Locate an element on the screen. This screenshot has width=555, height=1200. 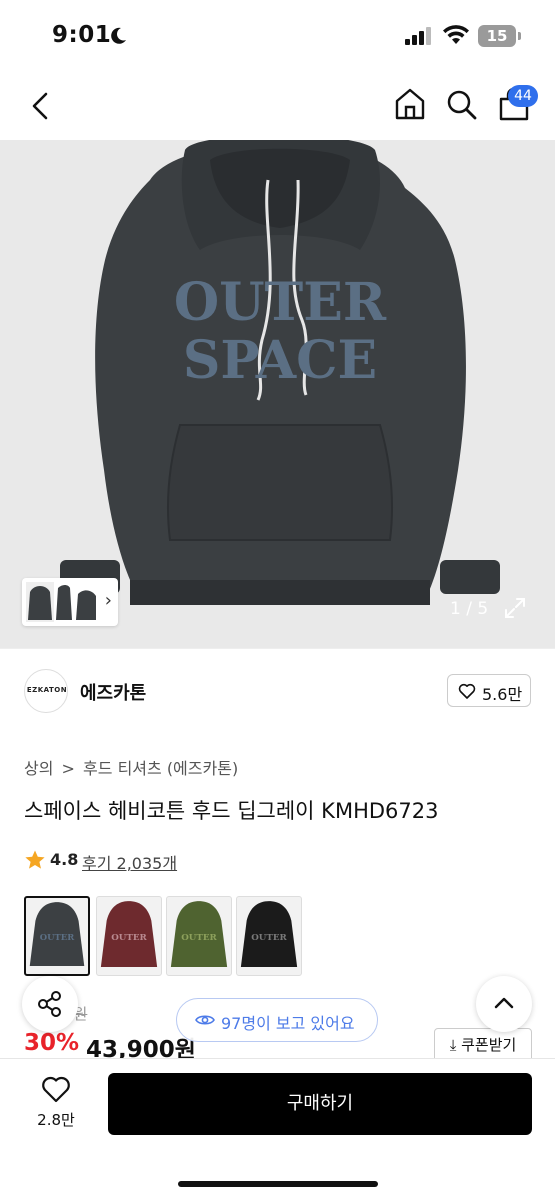
svg-text: SPACE is located at coordinates (280, 360).